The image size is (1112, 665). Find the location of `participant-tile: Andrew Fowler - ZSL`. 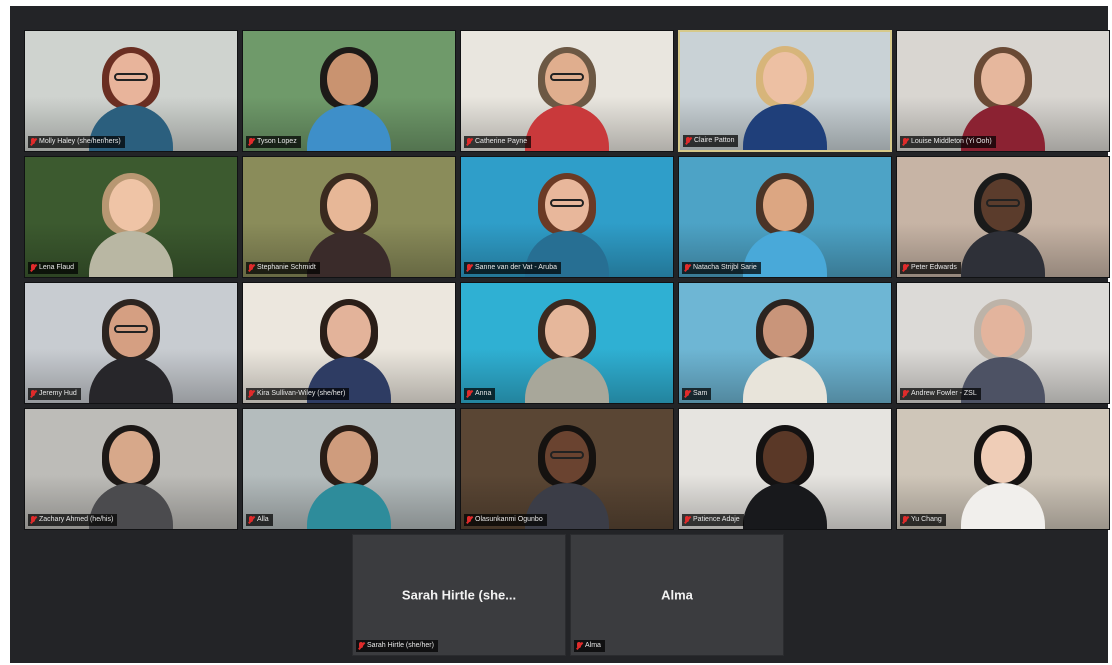

participant-tile: Andrew Fowler - ZSL is located at coordinates (1003, 343).